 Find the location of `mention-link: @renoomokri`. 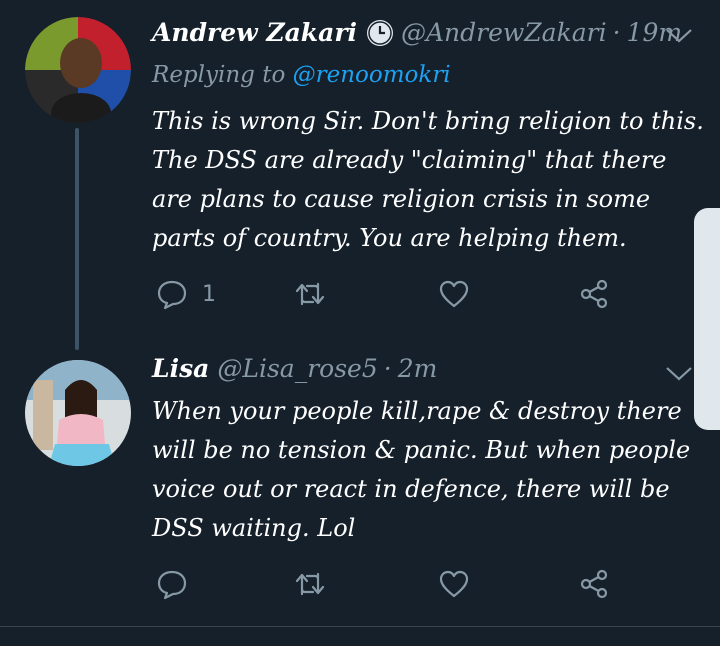

mention-link: @renoomokri is located at coordinates (372, 75).